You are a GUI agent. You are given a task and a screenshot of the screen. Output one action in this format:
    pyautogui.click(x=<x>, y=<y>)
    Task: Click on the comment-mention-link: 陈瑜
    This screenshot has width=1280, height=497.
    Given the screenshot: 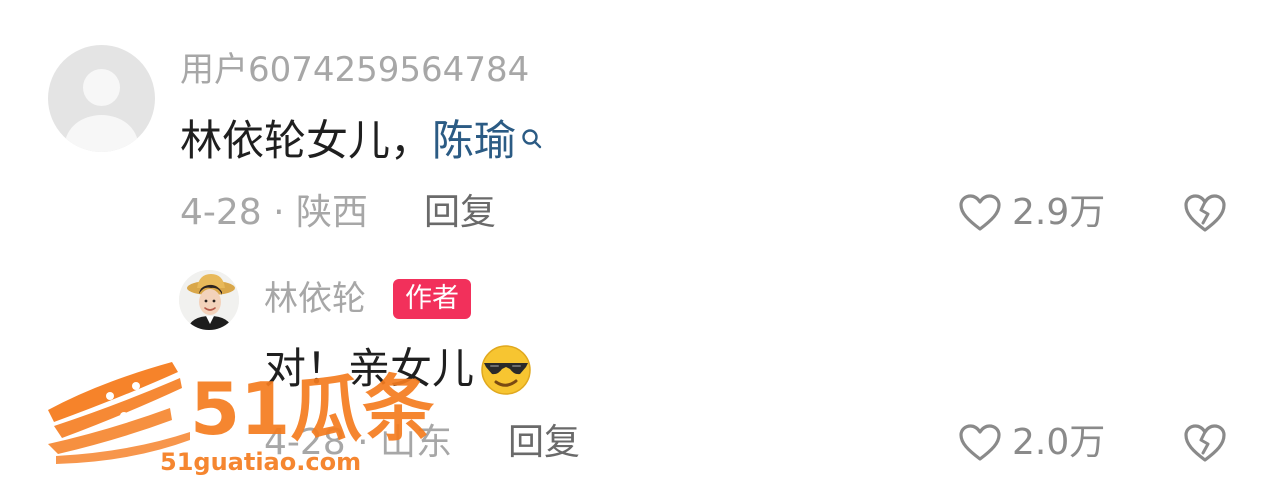 What is the action you would take?
    pyautogui.click(x=474, y=140)
    